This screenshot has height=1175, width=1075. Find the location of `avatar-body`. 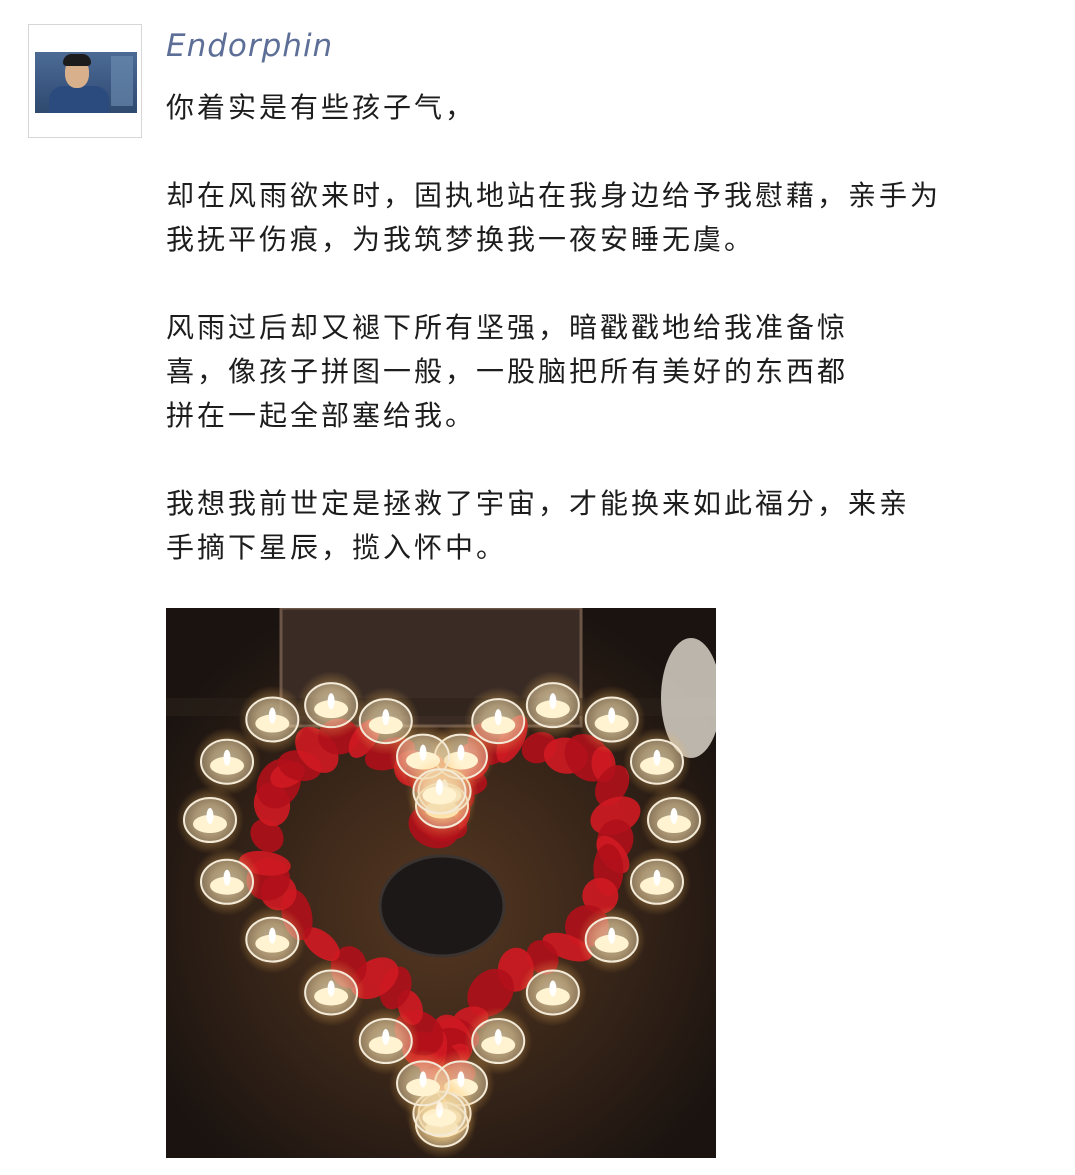

avatar-body is located at coordinates (79, 99).